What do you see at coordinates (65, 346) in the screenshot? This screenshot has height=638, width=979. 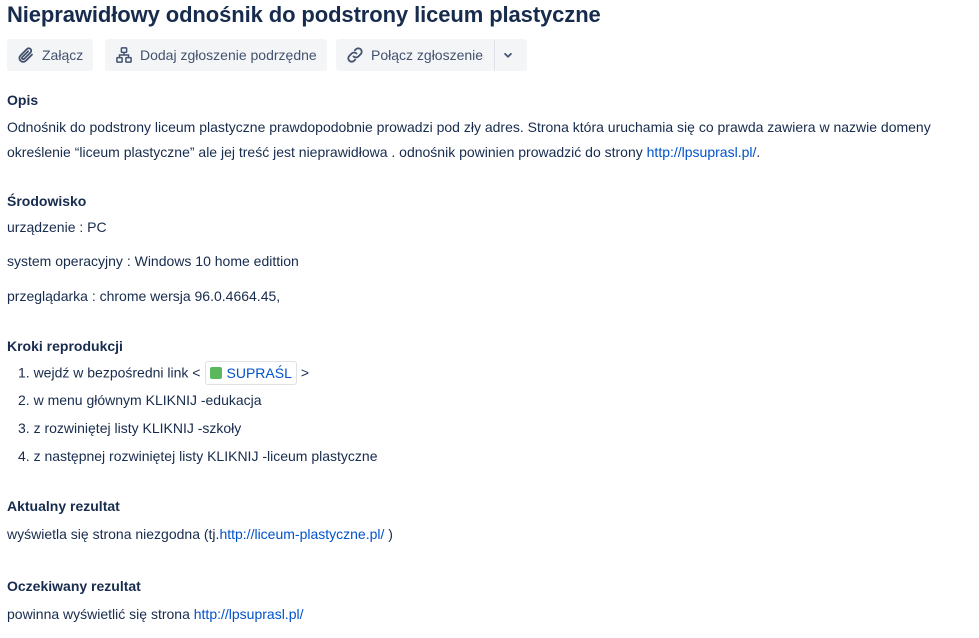 I see `steps-heading: Kroki reprodukcji` at bounding box center [65, 346].